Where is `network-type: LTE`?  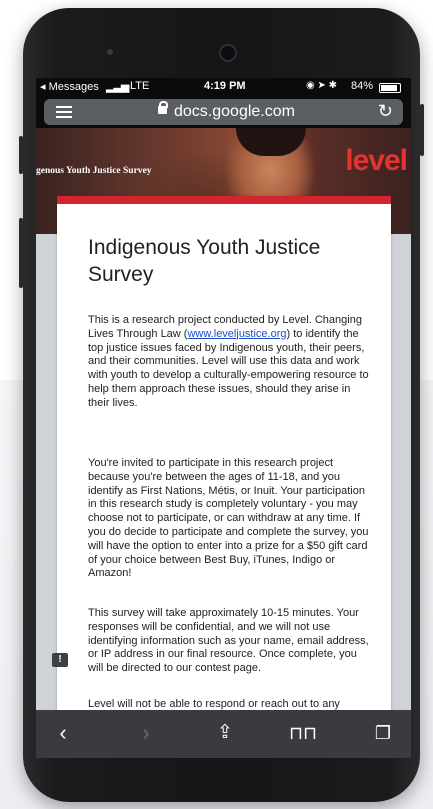 network-type: LTE is located at coordinates (140, 86).